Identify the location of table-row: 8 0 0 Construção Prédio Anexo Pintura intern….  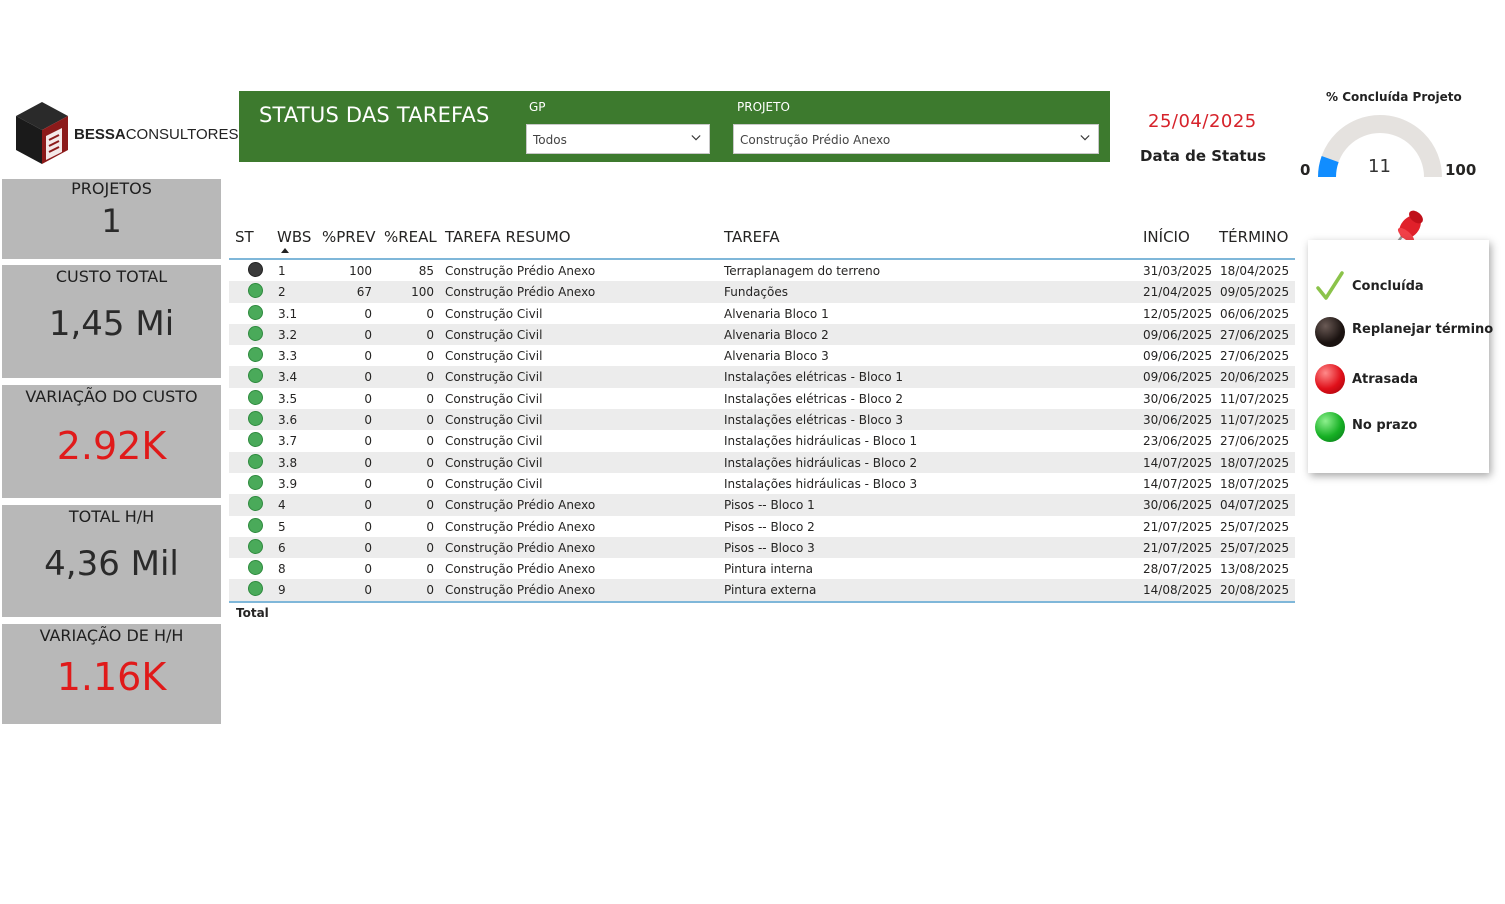
(762, 568).